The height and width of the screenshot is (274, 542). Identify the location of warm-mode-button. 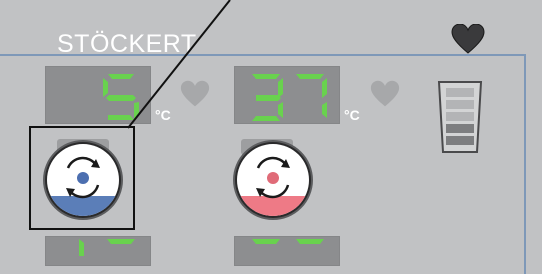
(273, 178).